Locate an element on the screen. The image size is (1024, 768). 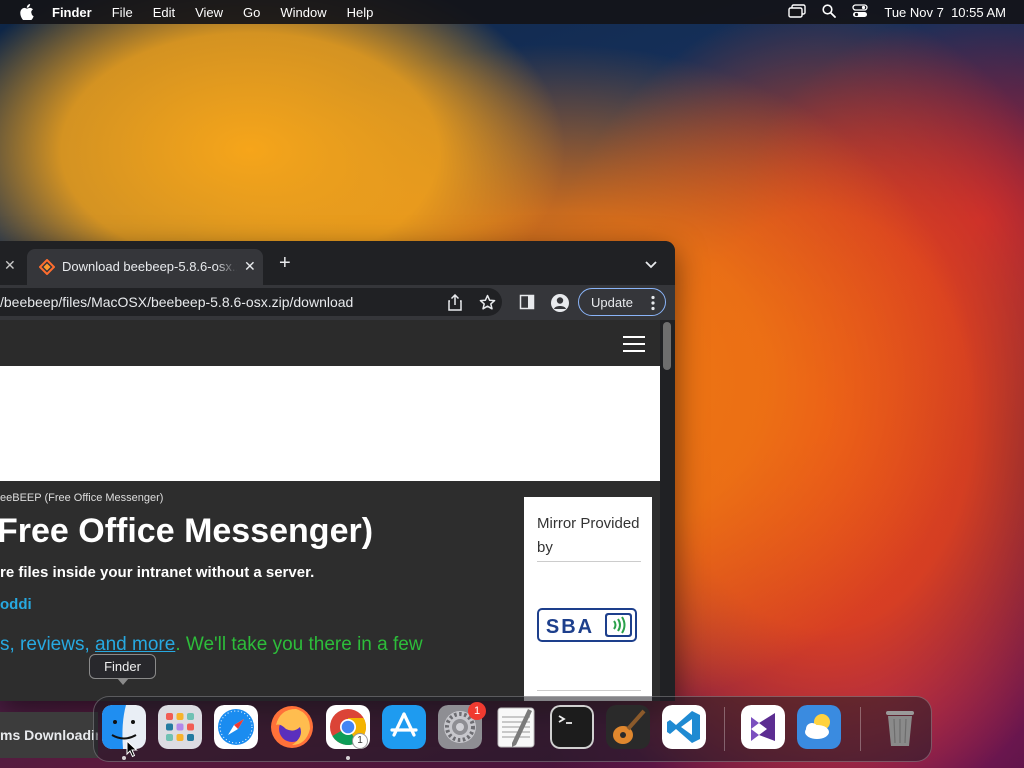
update-button: Update is located at coordinates (622, 302).